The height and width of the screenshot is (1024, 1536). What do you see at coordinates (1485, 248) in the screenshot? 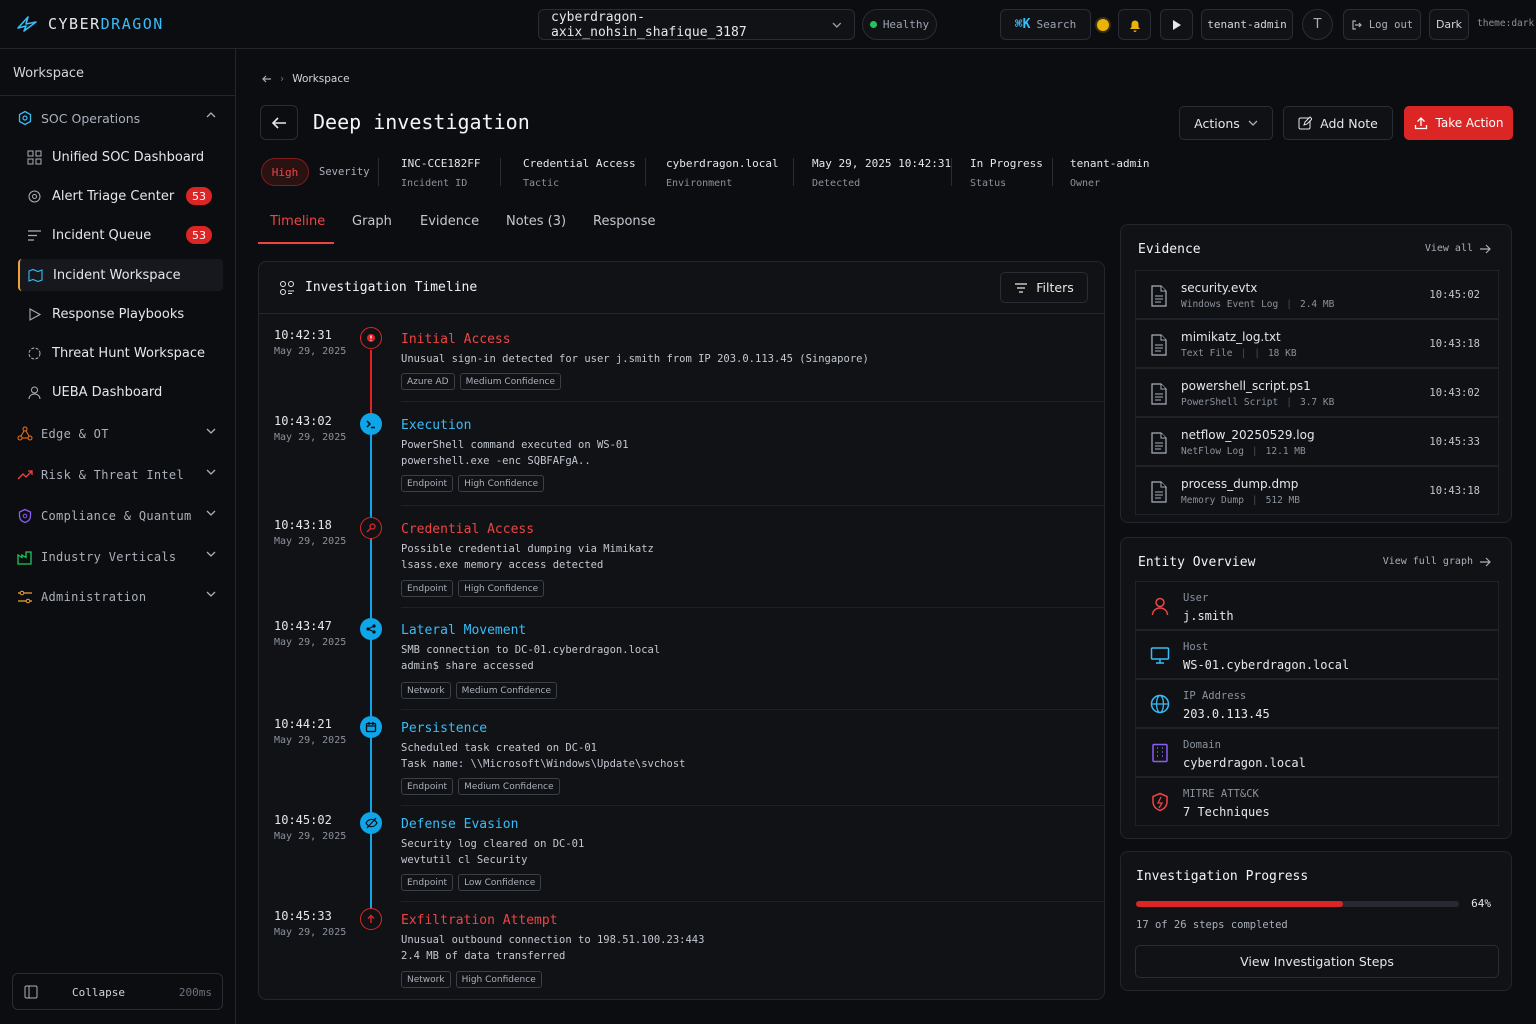
I see `arrow-right-icon` at bounding box center [1485, 248].